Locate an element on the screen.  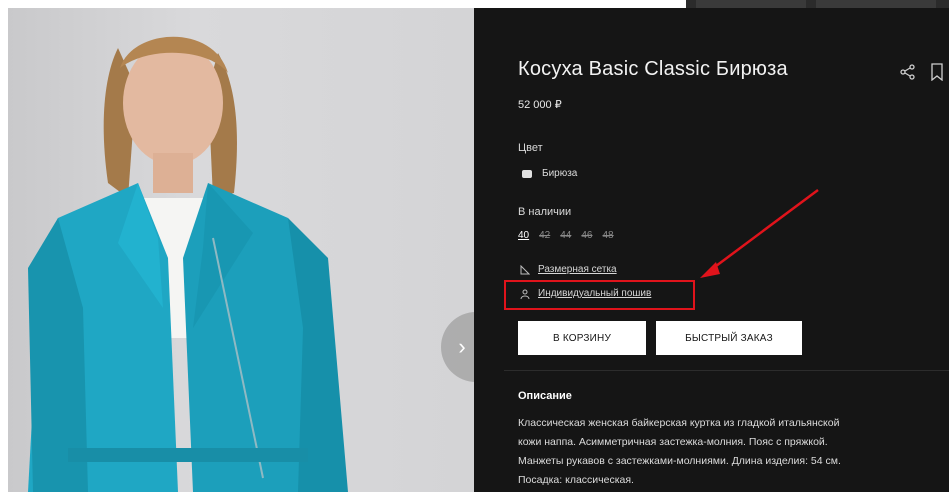
size-selector: 40 42 44 46 48 is located at coordinates (566, 235).